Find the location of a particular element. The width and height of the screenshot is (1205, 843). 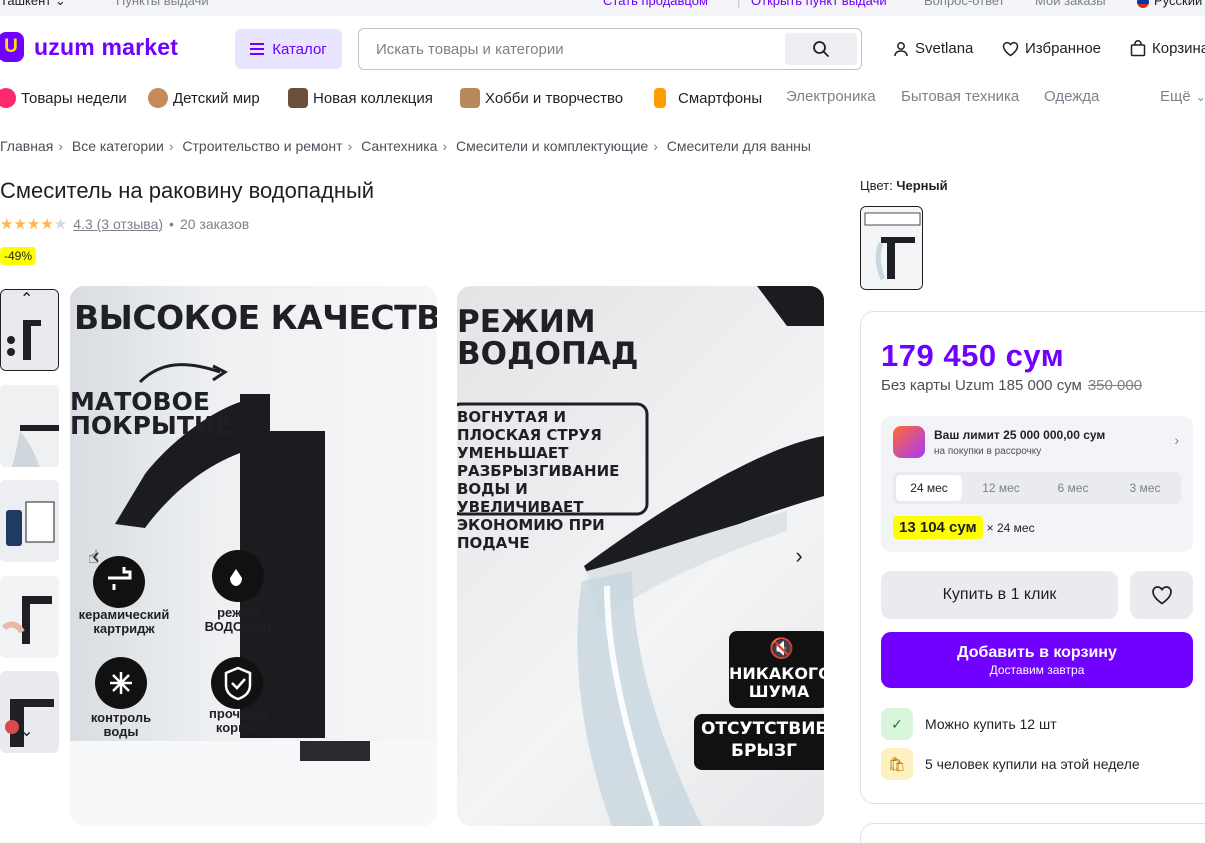

category-item-smartphones: Смартфоны is located at coordinates (708, 98).